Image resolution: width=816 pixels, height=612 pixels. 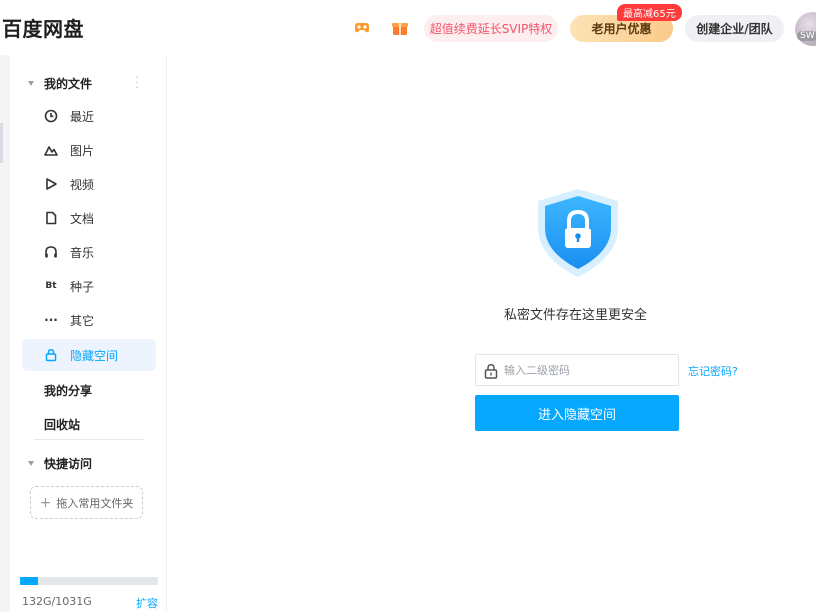 What do you see at coordinates (491, 28) in the screenshot?
I see `svip-renew-button: 超值续费延长SVIP特权` at bounding box center [491, 28].